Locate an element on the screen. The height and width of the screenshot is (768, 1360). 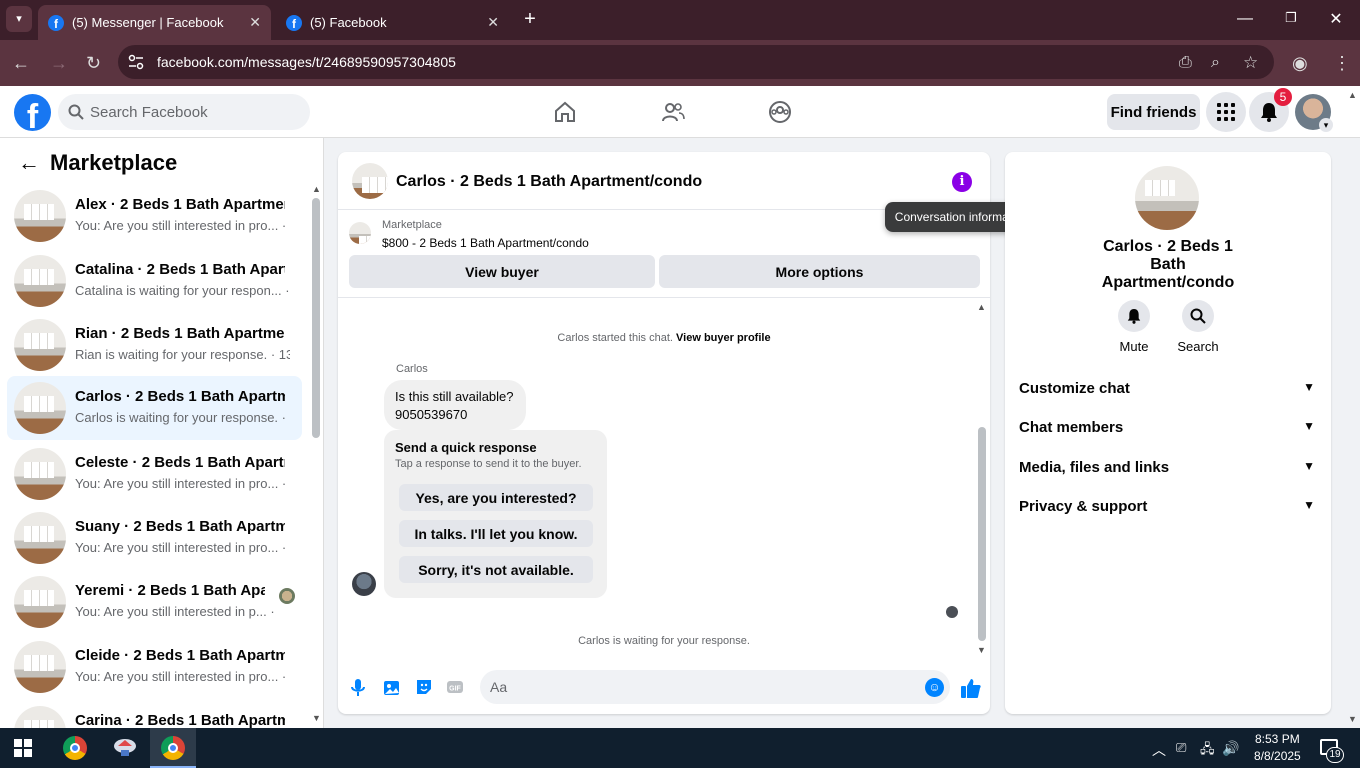
tab-search-button: ▾ is located at coordinates (19, 19).